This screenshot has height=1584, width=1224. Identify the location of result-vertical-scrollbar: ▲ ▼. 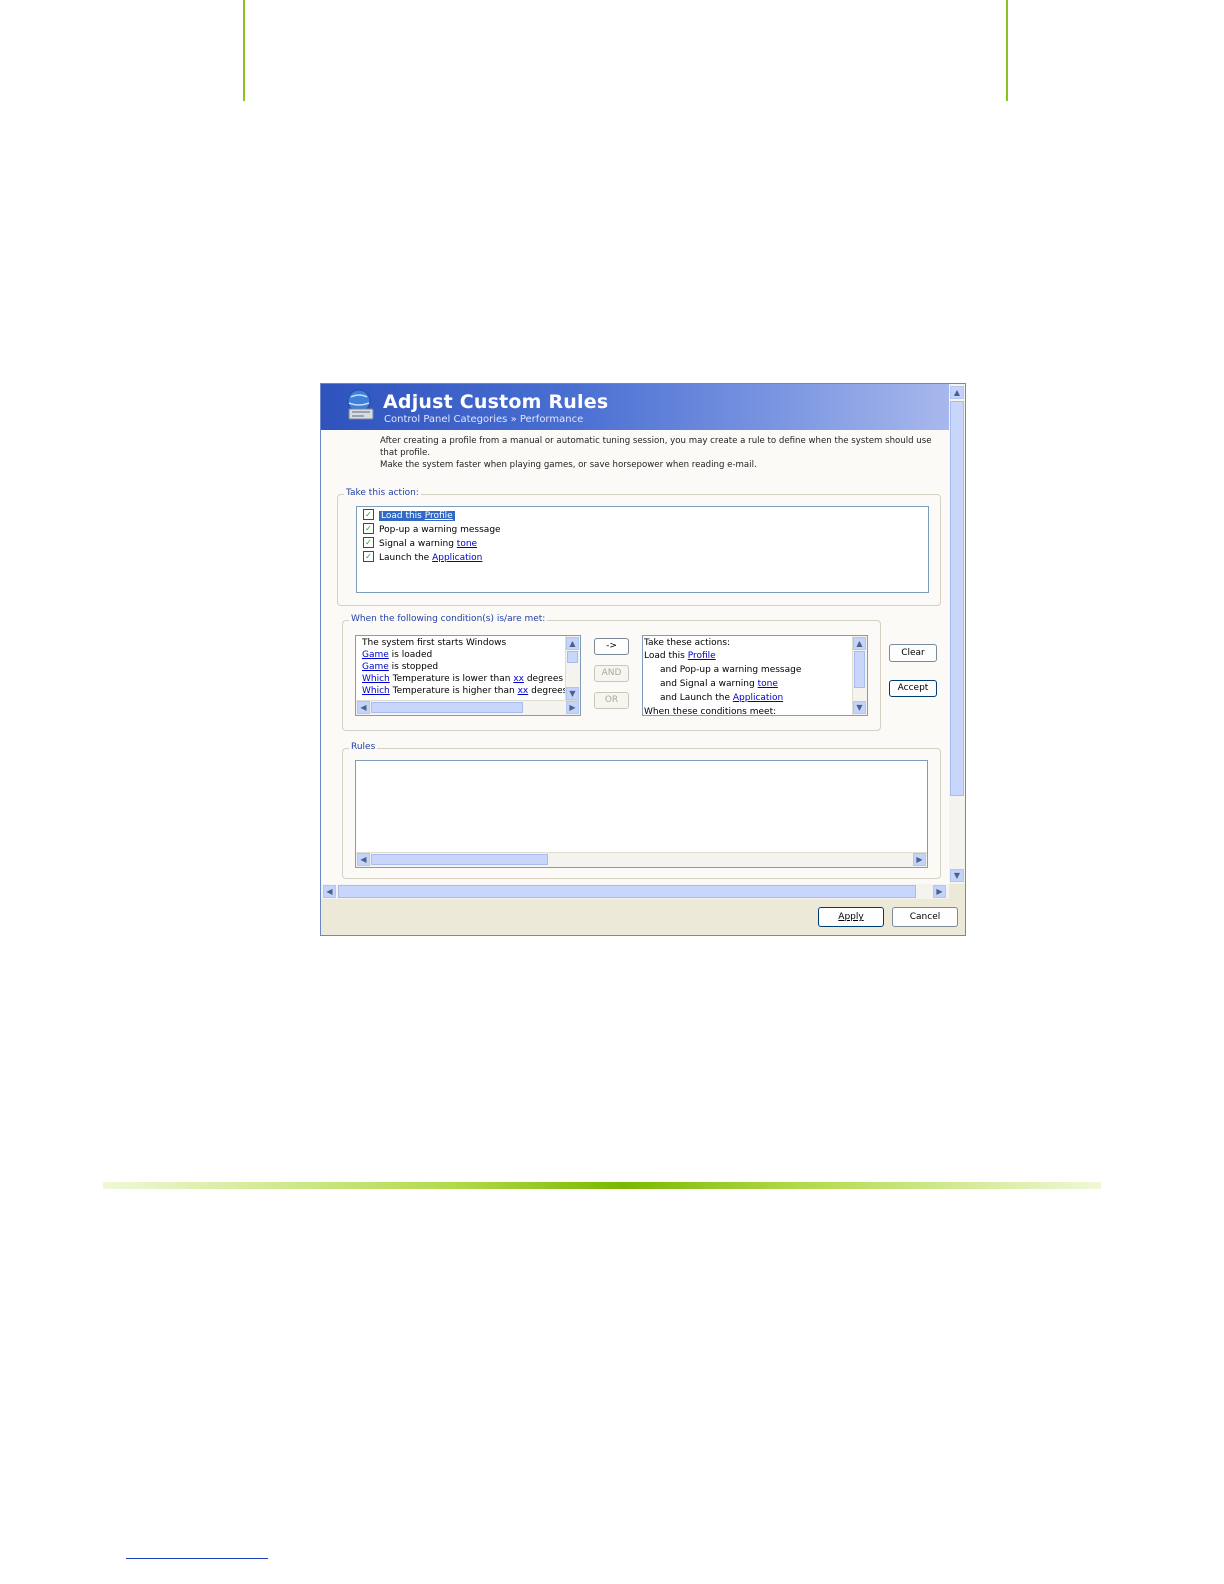
(859, 675).